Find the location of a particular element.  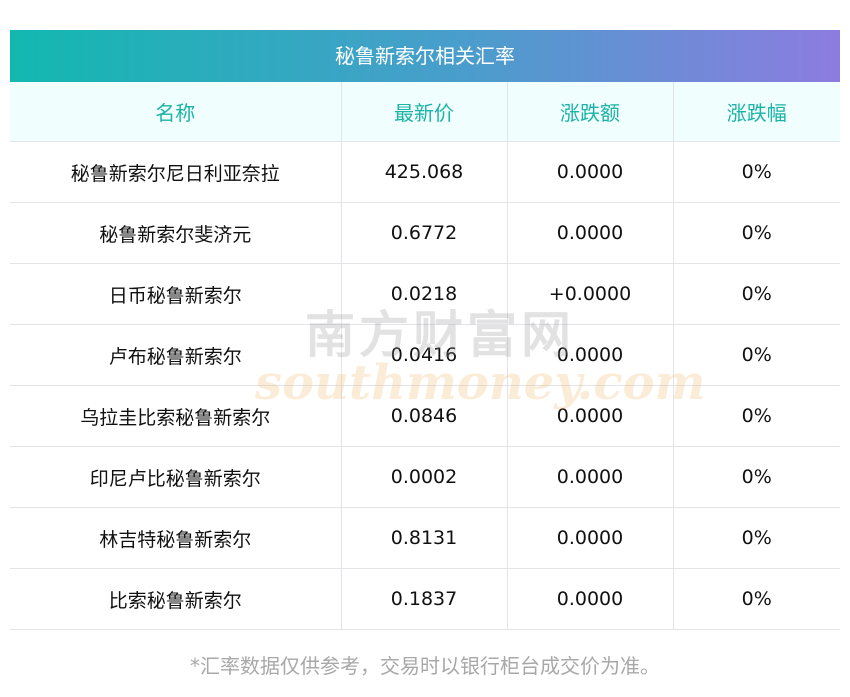

cell-name: 比索秘鲁新索尔 is located at coordinates (176, 599).